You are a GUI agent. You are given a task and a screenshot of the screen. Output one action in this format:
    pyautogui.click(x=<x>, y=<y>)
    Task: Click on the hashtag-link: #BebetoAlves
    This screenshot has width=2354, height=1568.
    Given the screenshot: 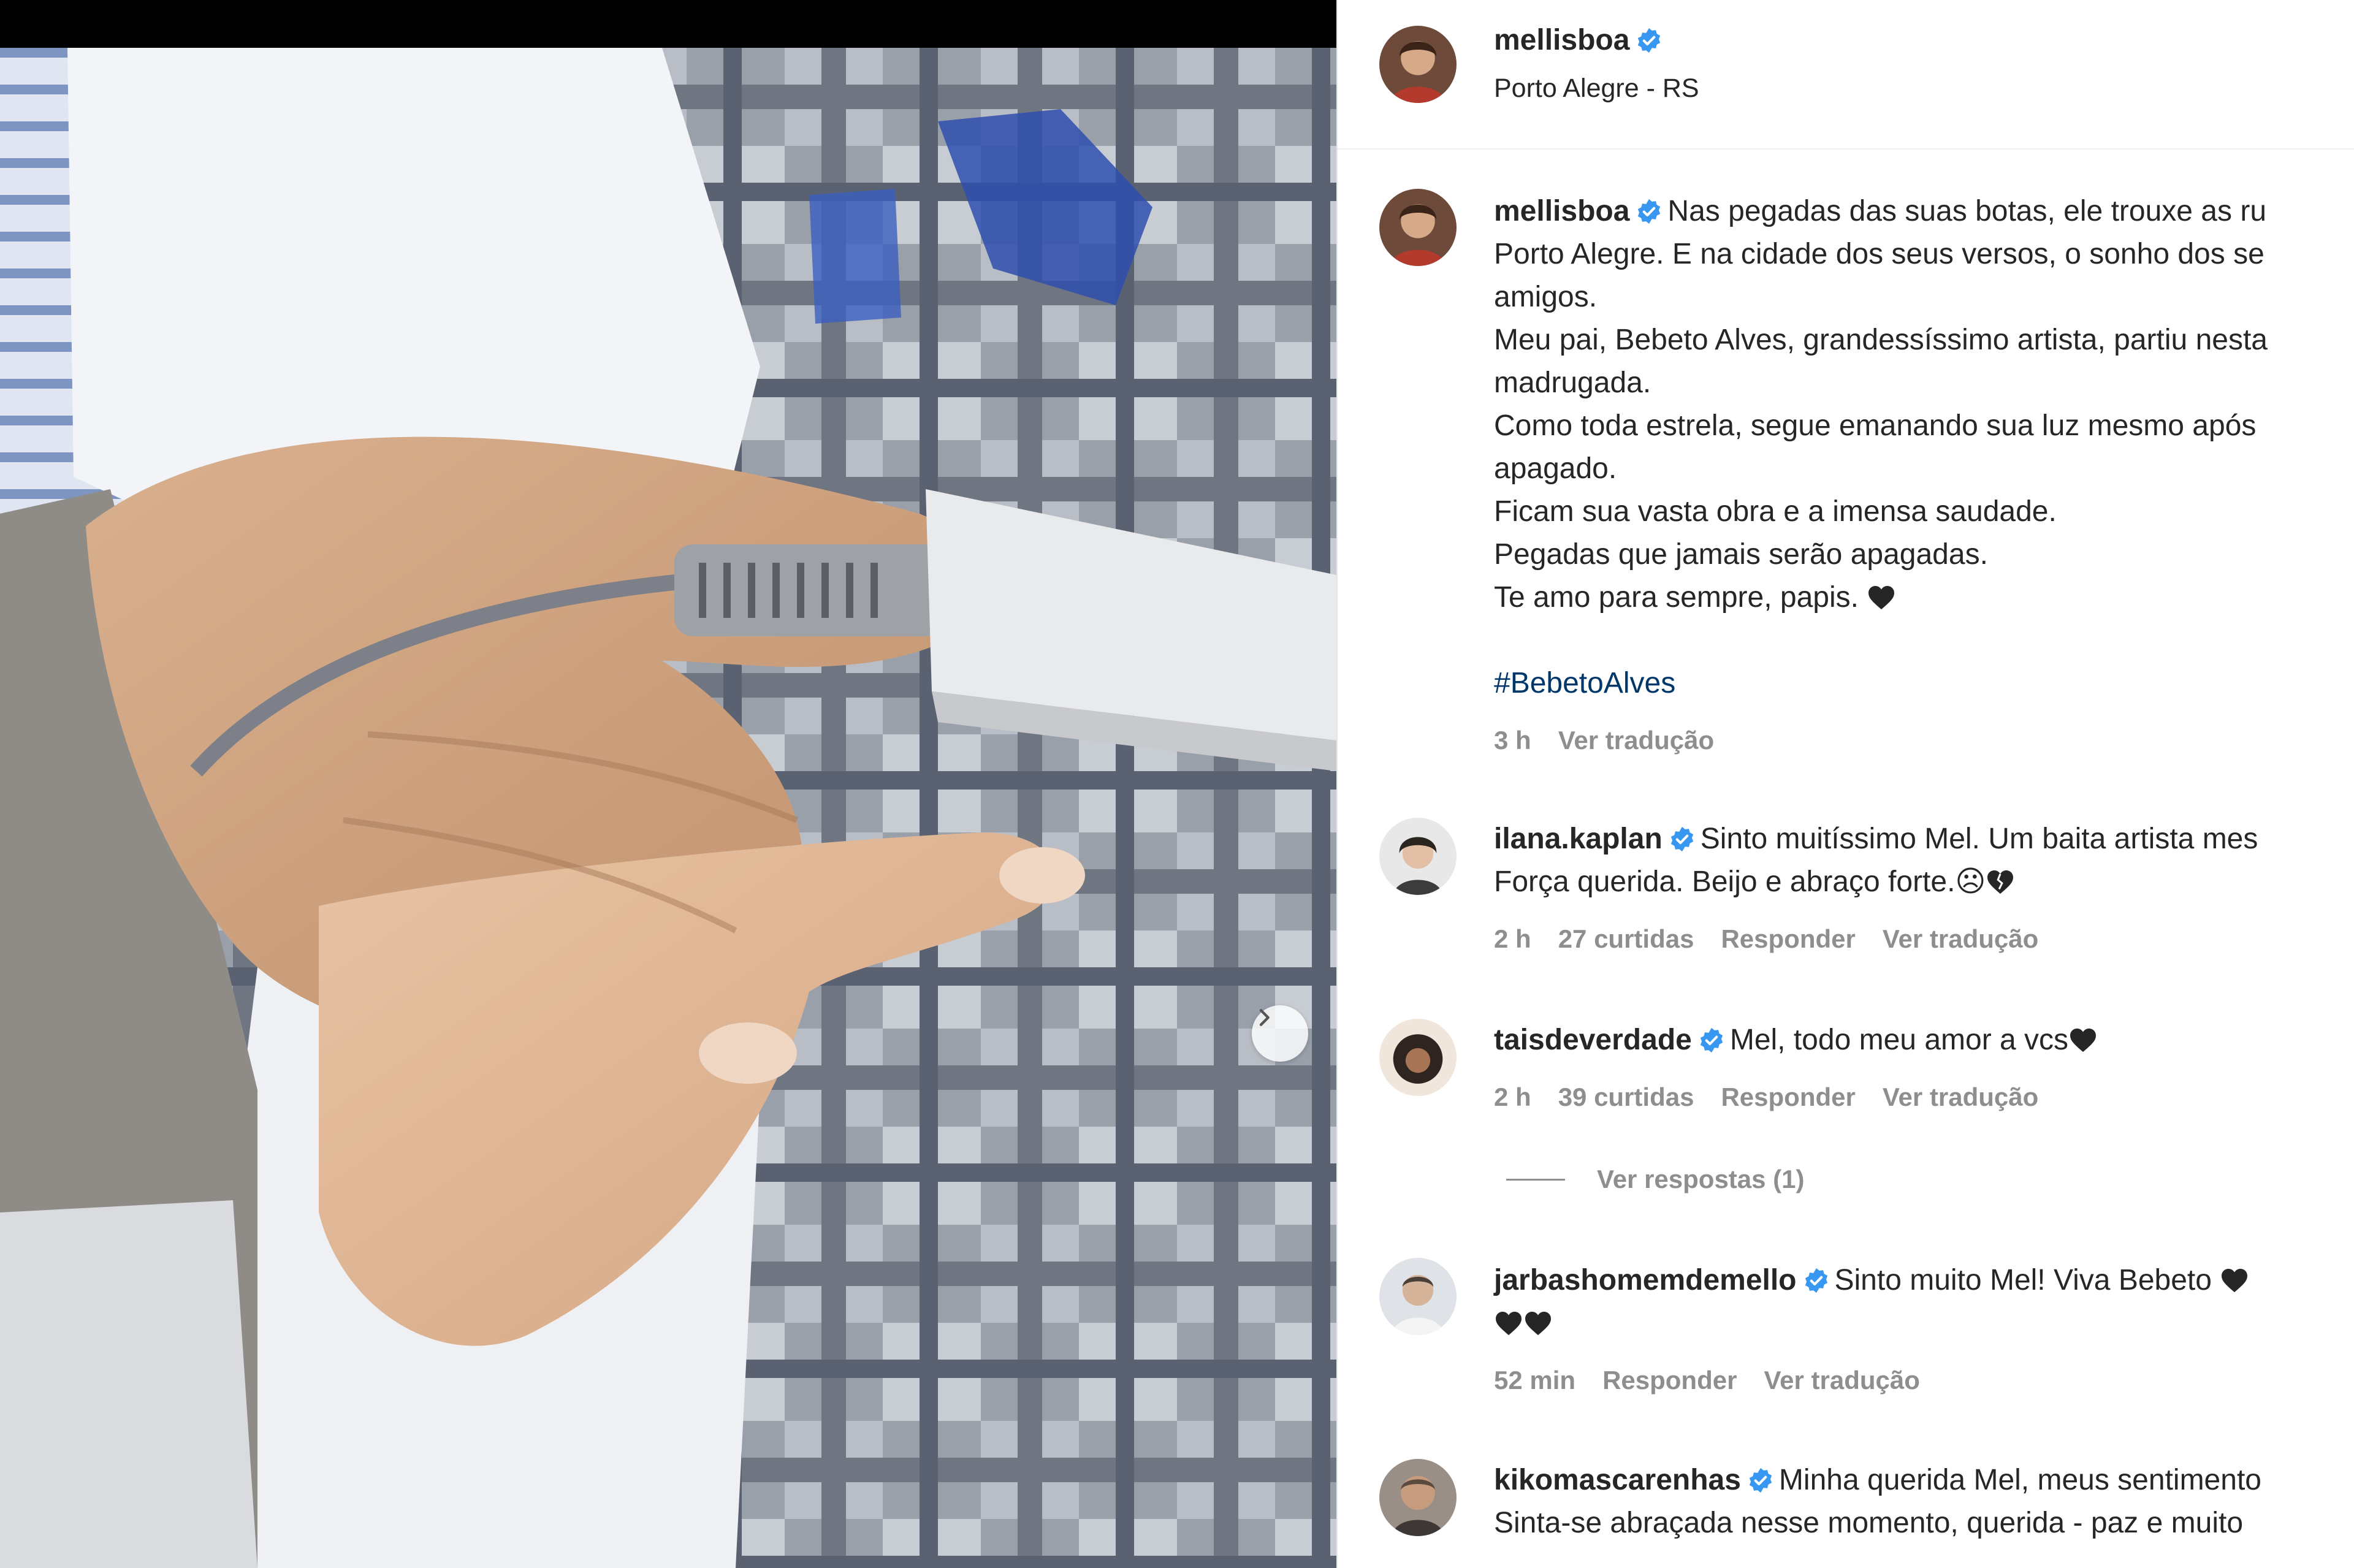 What is the action you would take?
    pyautogui.click(x=1881, y=684)
    